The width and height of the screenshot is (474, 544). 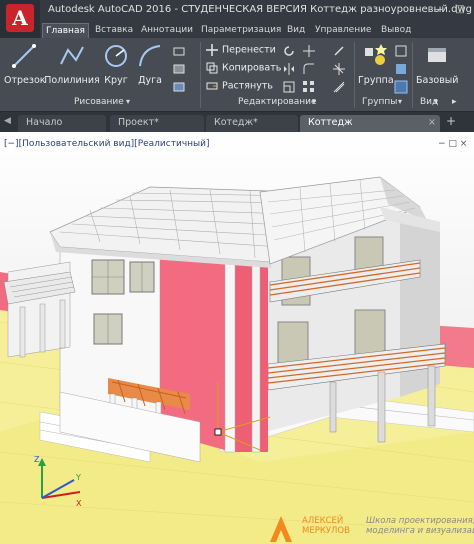 What do you see at coordinates (44, 122) in the screenshot?
I see `doc-tab-label: Начало` at bounding box center [44, 122].